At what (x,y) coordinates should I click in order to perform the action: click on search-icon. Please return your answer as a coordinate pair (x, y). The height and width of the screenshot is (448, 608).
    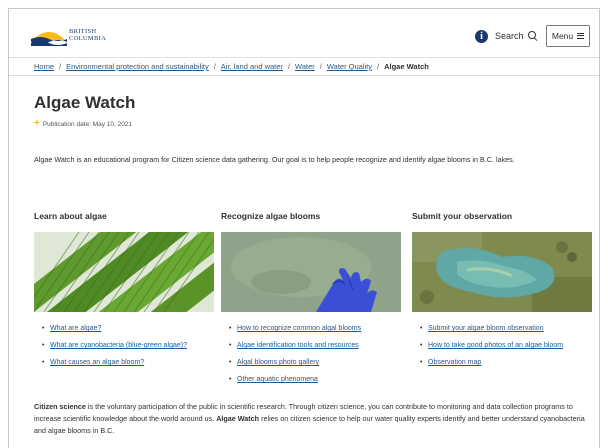
    Looking at the image, I should click on (532, 36).